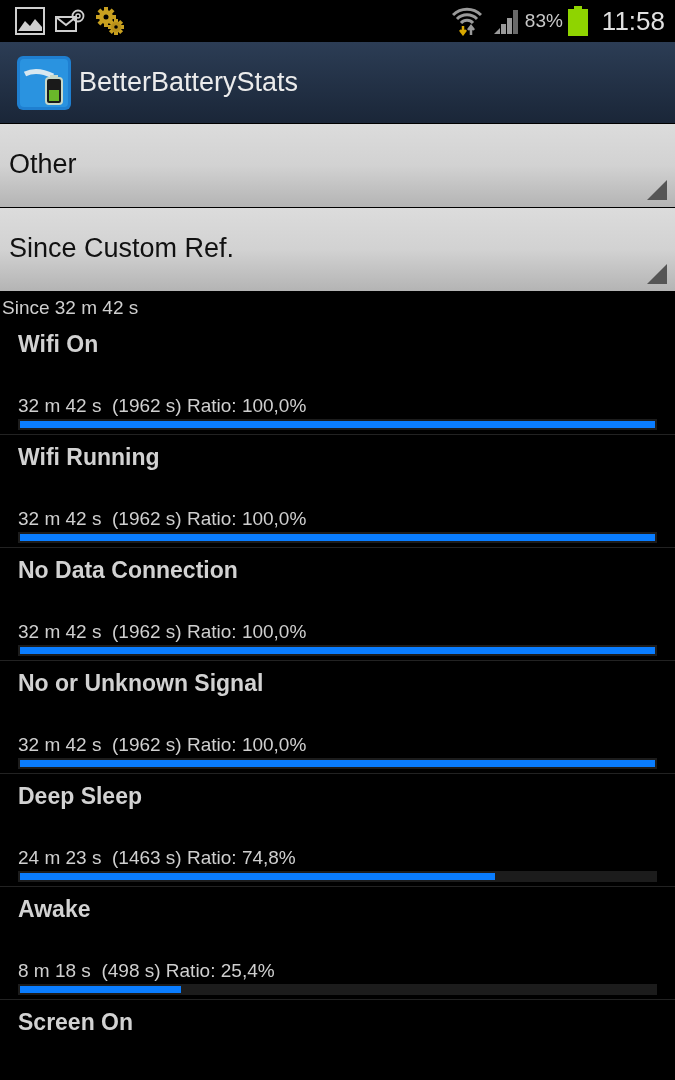 The width and height of the screenshot is (675, 1080). What do you see at coordinates (54, 909) in the screenshot?
I see `stat-name: Awake` at bounding box center [54, 909].